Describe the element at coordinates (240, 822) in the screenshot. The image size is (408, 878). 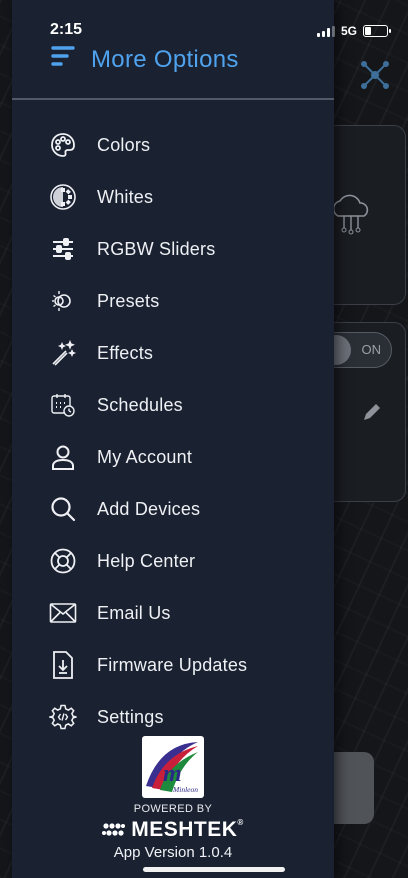
I see `registered-mark: ®` at that location.